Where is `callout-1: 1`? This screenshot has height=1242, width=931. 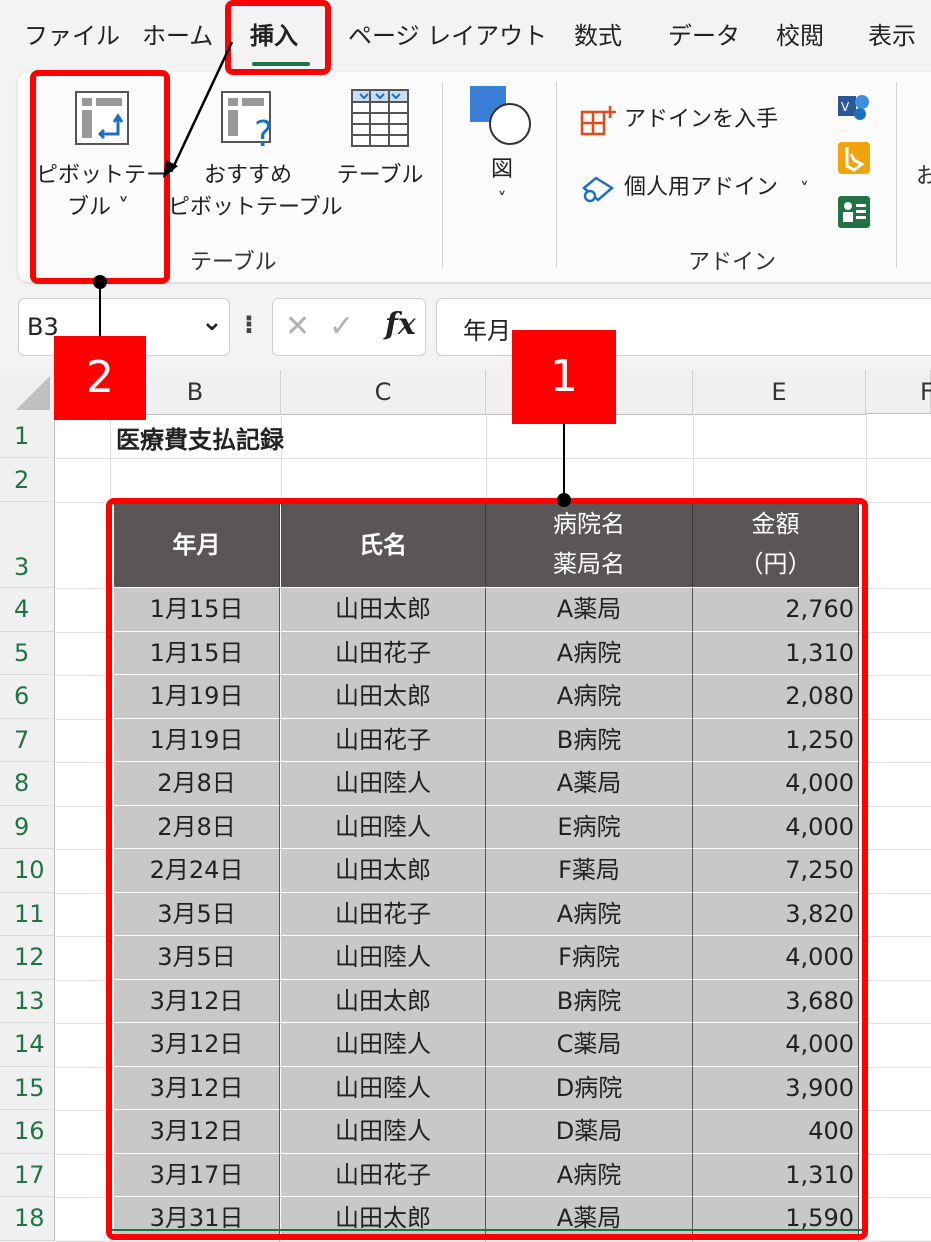 callout-1: 1 is located at coordinates (564, 377).